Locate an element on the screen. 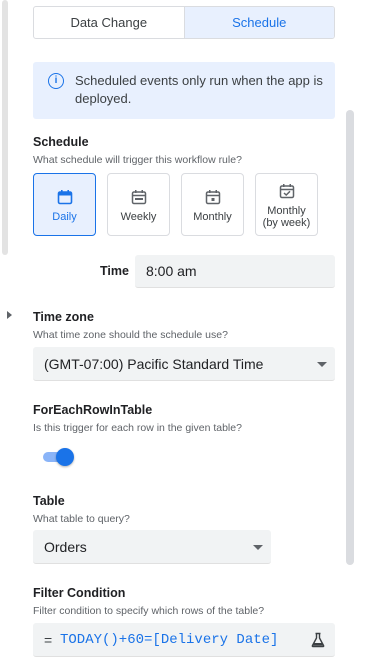 The image size is (367, 665). calendar-week-icon is located at coordinates (139, 199).